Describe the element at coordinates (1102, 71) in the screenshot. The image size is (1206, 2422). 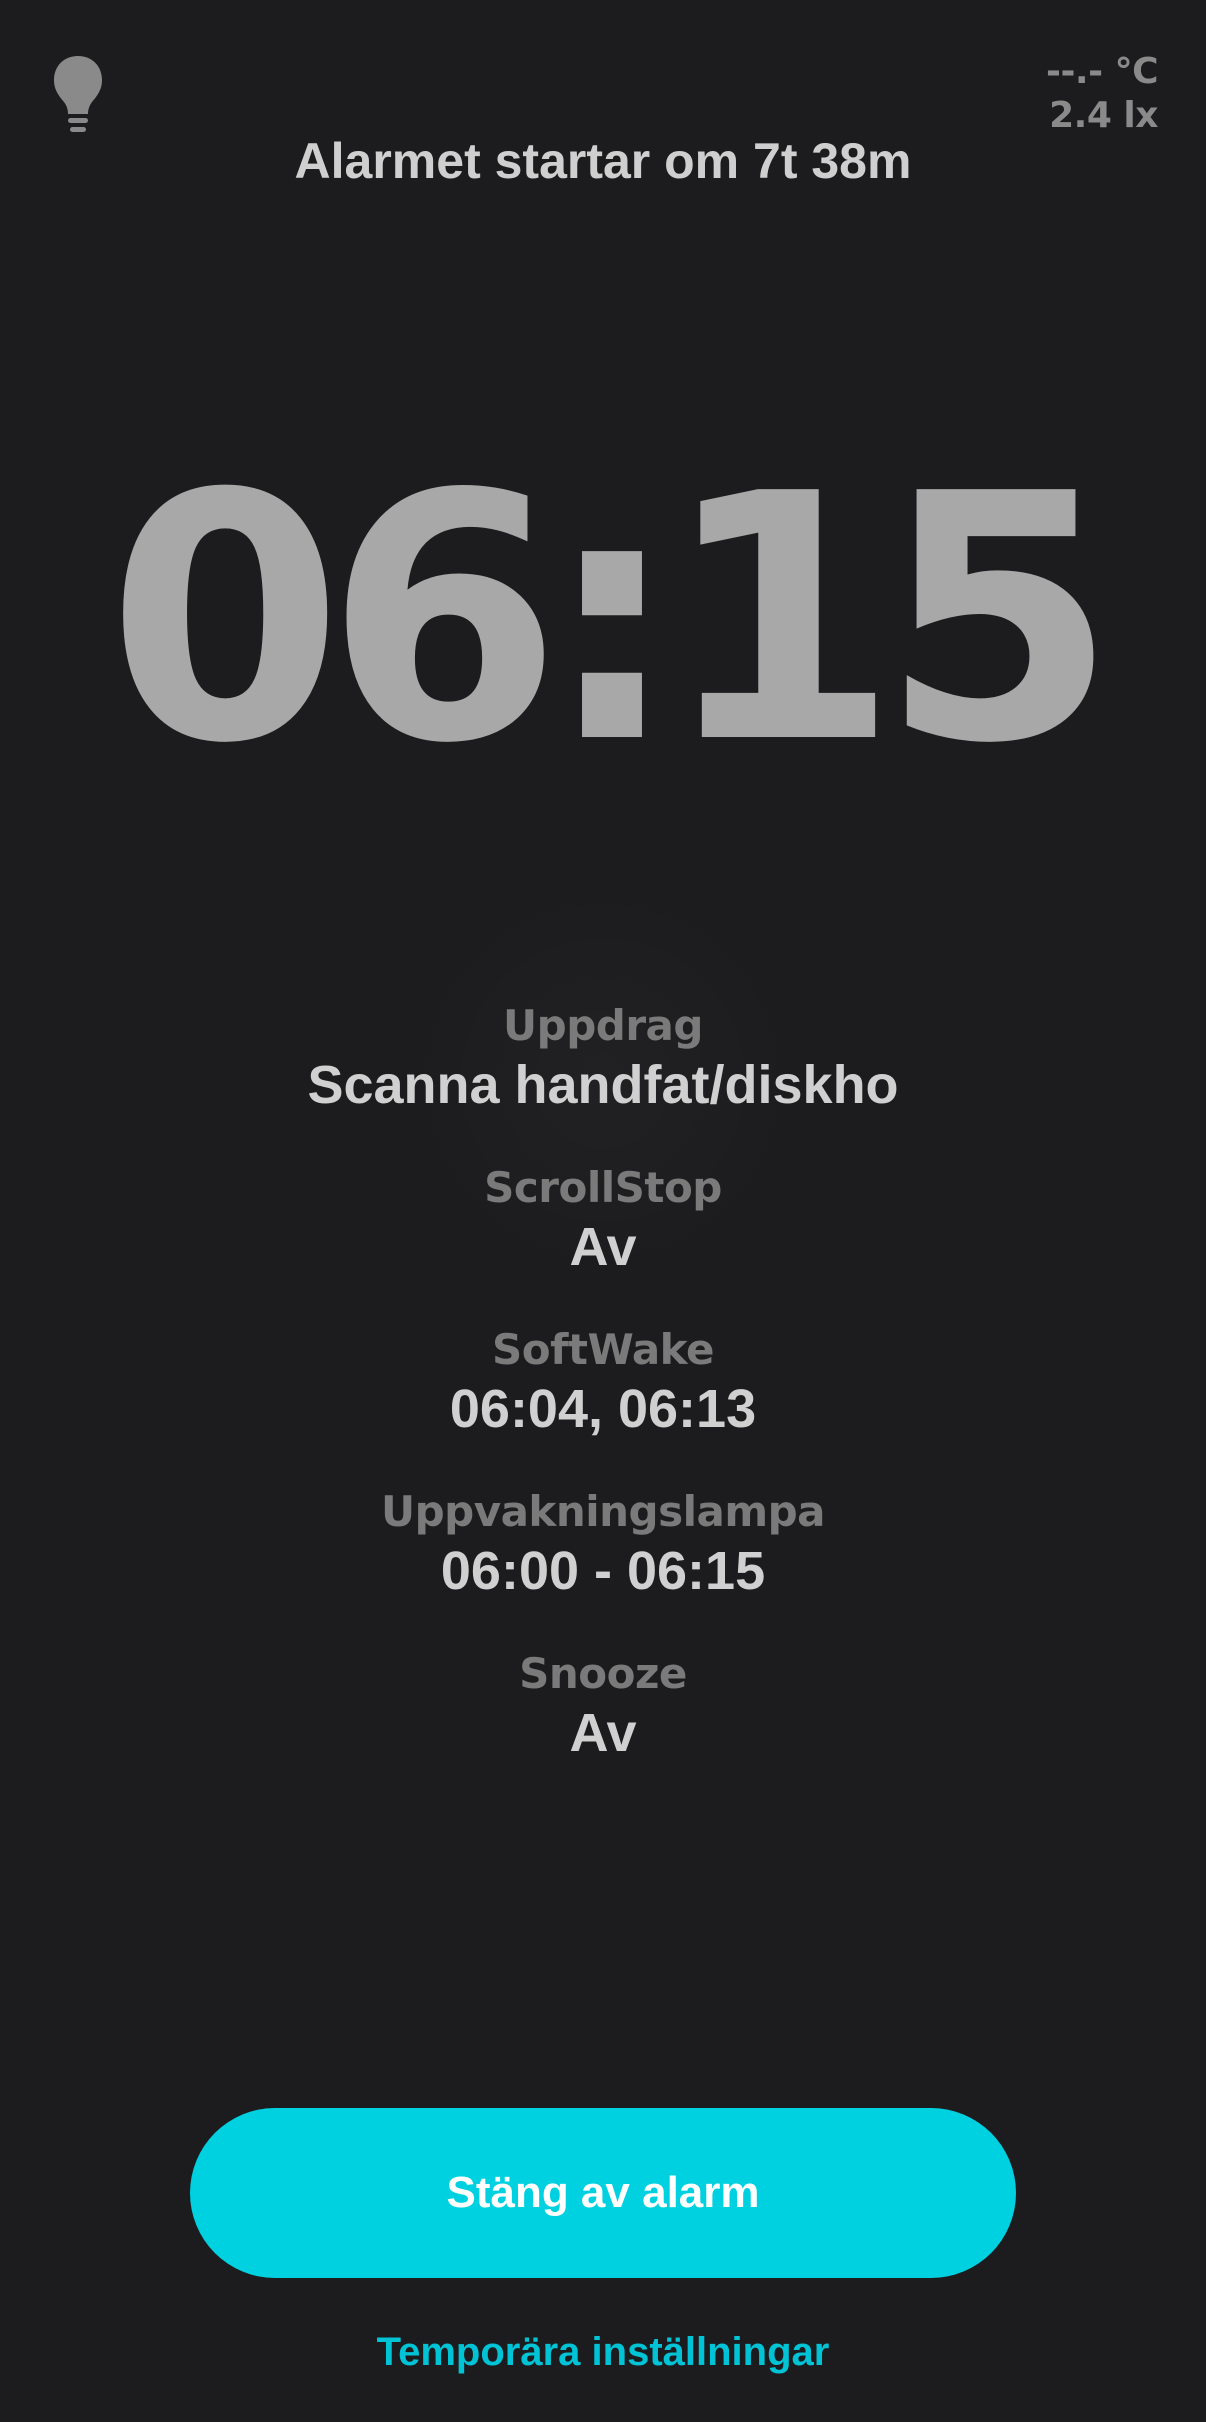
I see `temperature-reading: --.- °C` at that location.